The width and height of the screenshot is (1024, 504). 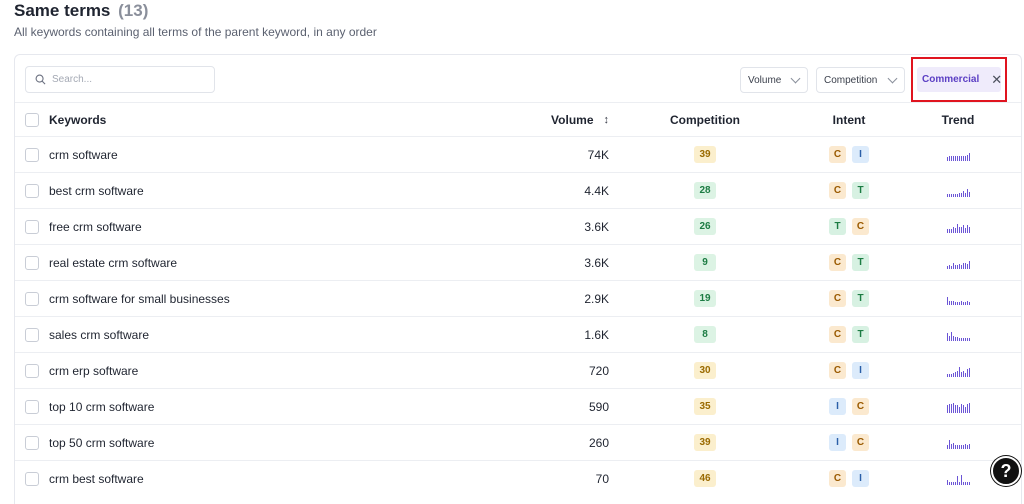 I want to click on sort-icon: ↕, so click(x=607, y=120).